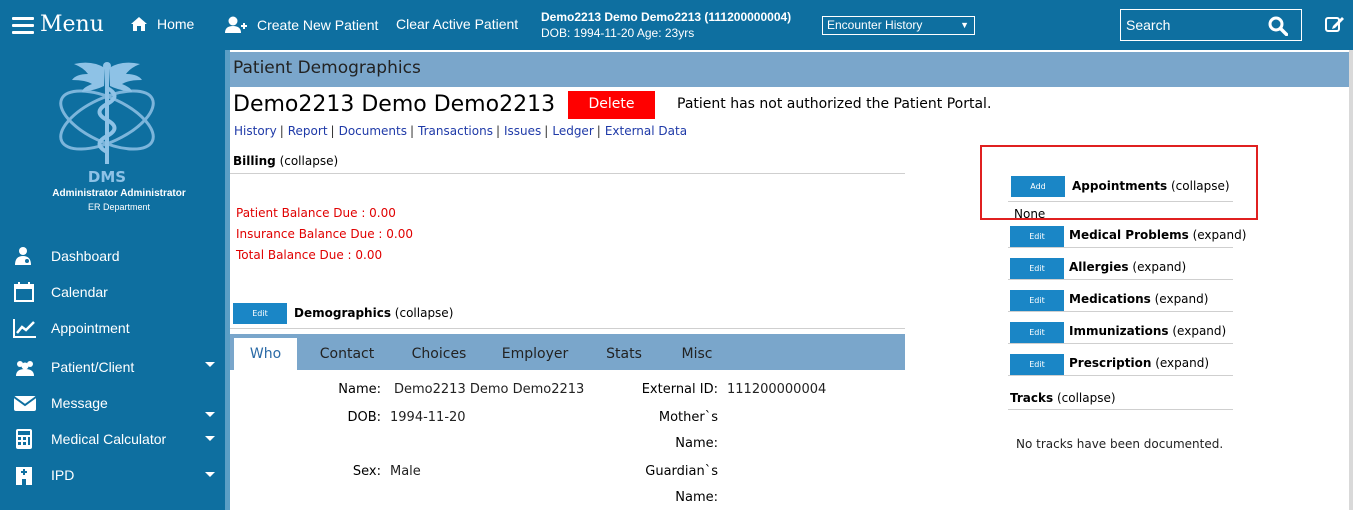 This screenshot has height=510, width=1353. I want to click on menu-toggle: Menu, so click(58, 24).